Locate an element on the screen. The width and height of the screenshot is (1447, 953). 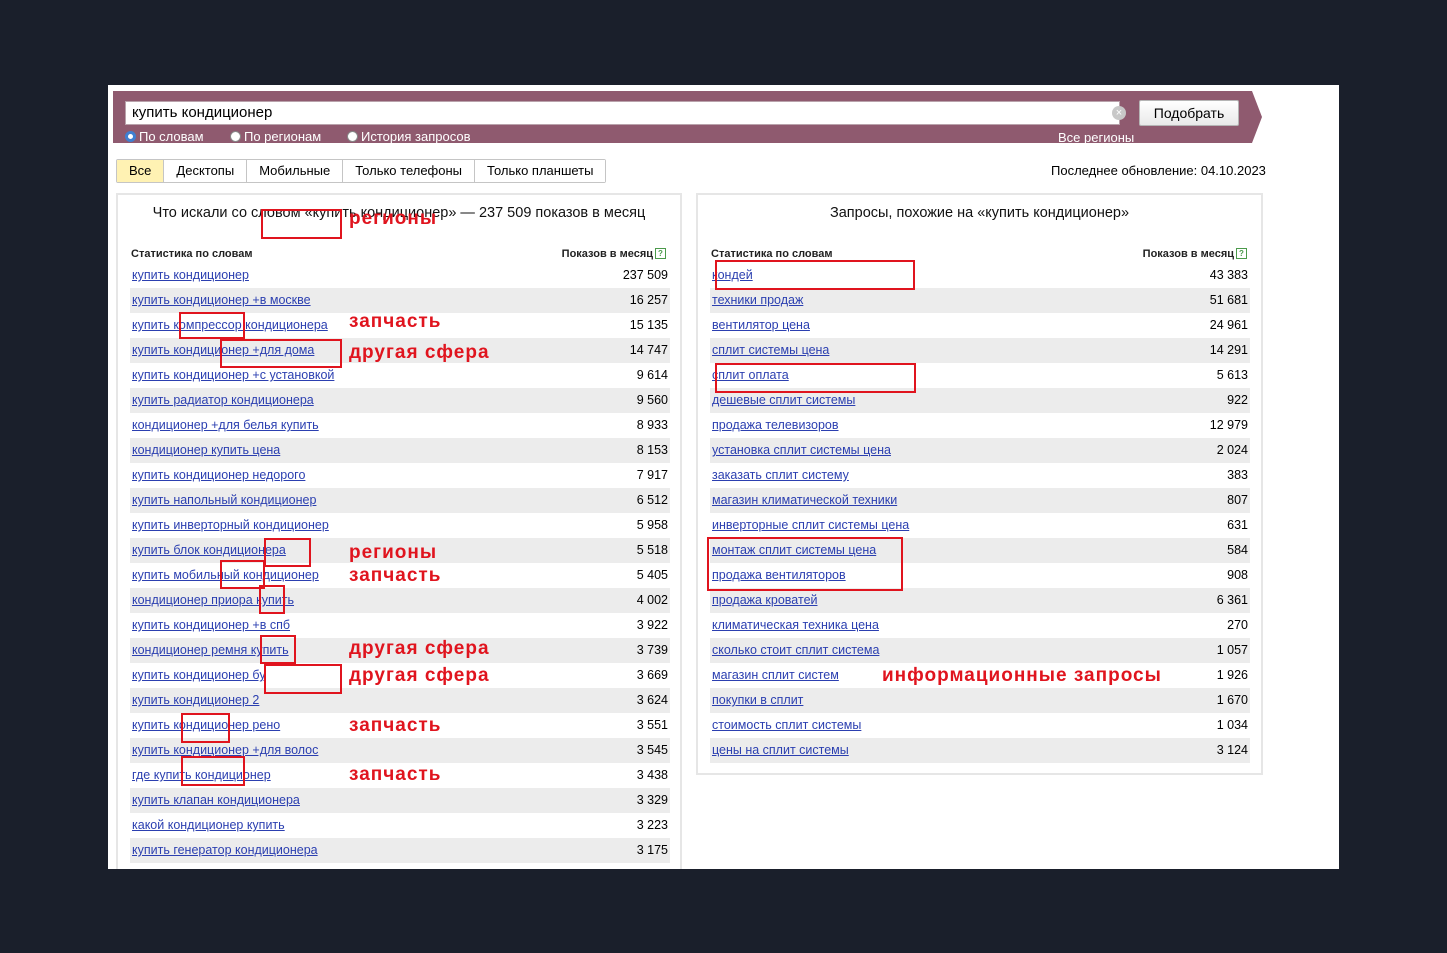
query-link: купить кондиционер недорого is located at coordinates (218, 475).